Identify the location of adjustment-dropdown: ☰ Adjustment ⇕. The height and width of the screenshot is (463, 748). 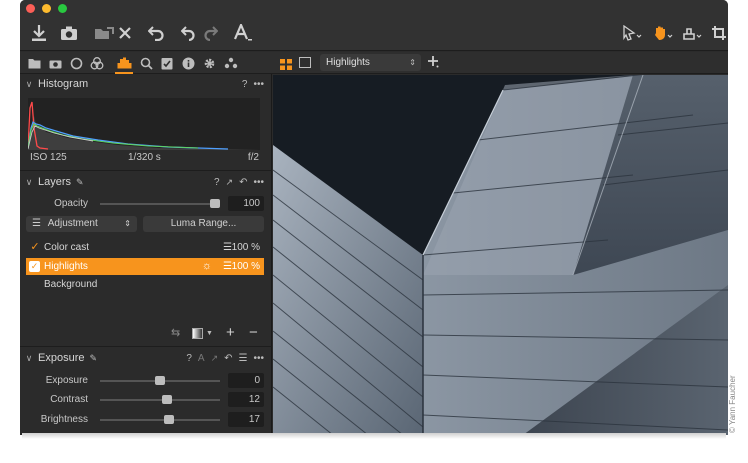
(81, 224).